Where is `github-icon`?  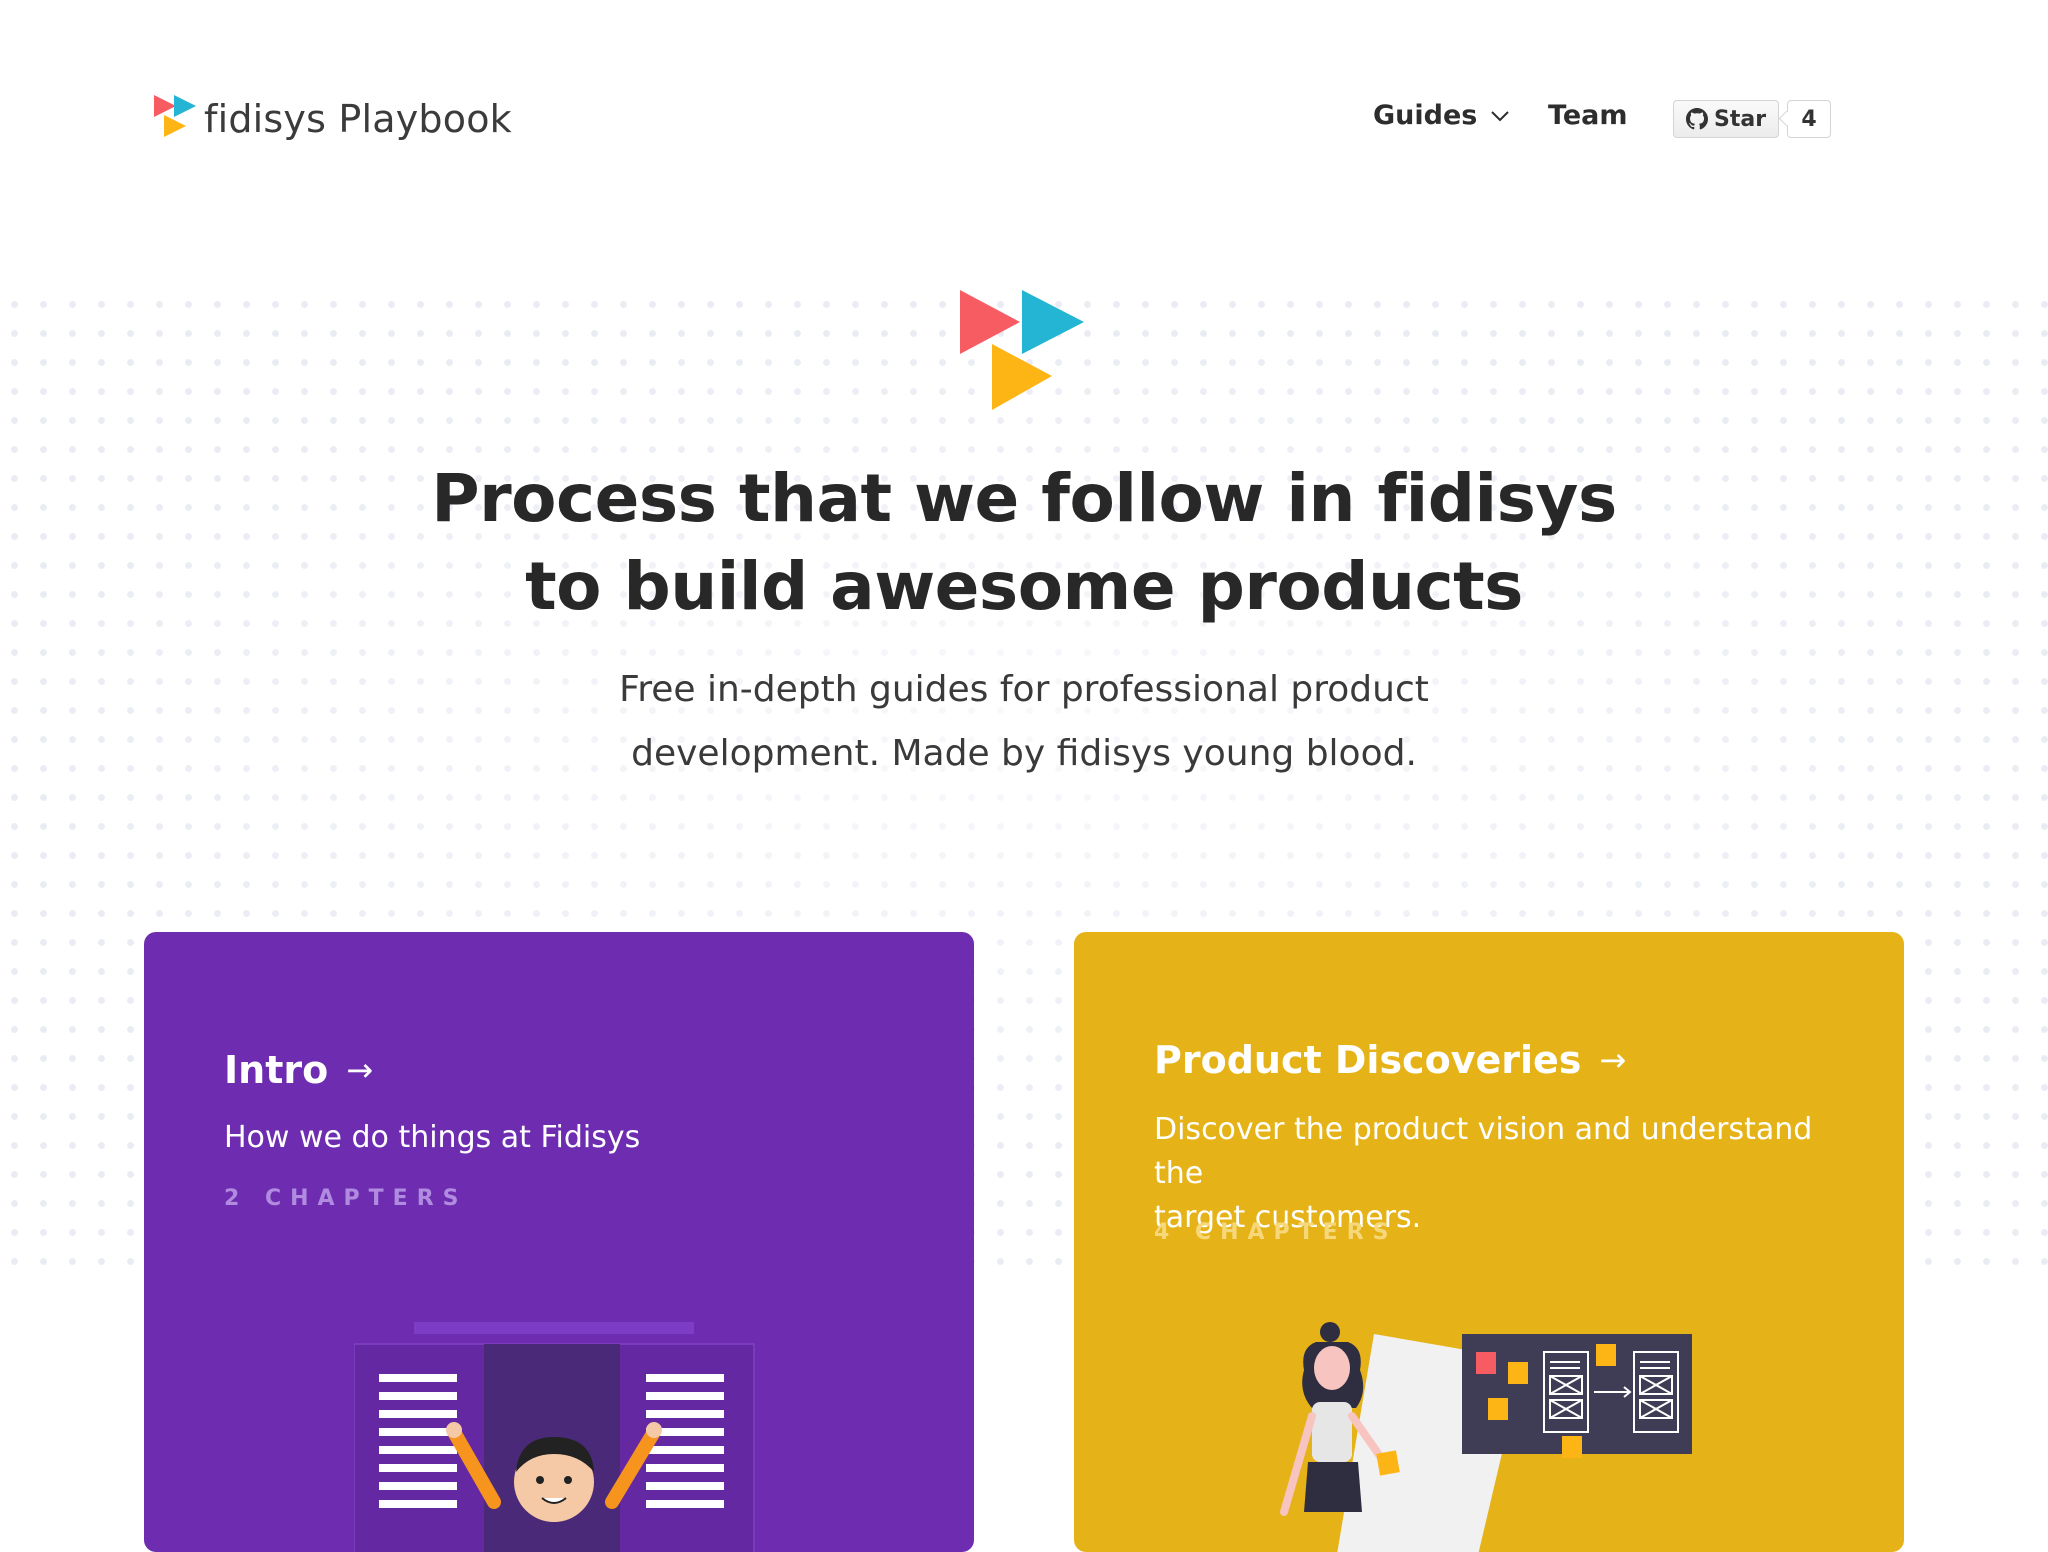
github-icon is located at coordinates (1697, 119).